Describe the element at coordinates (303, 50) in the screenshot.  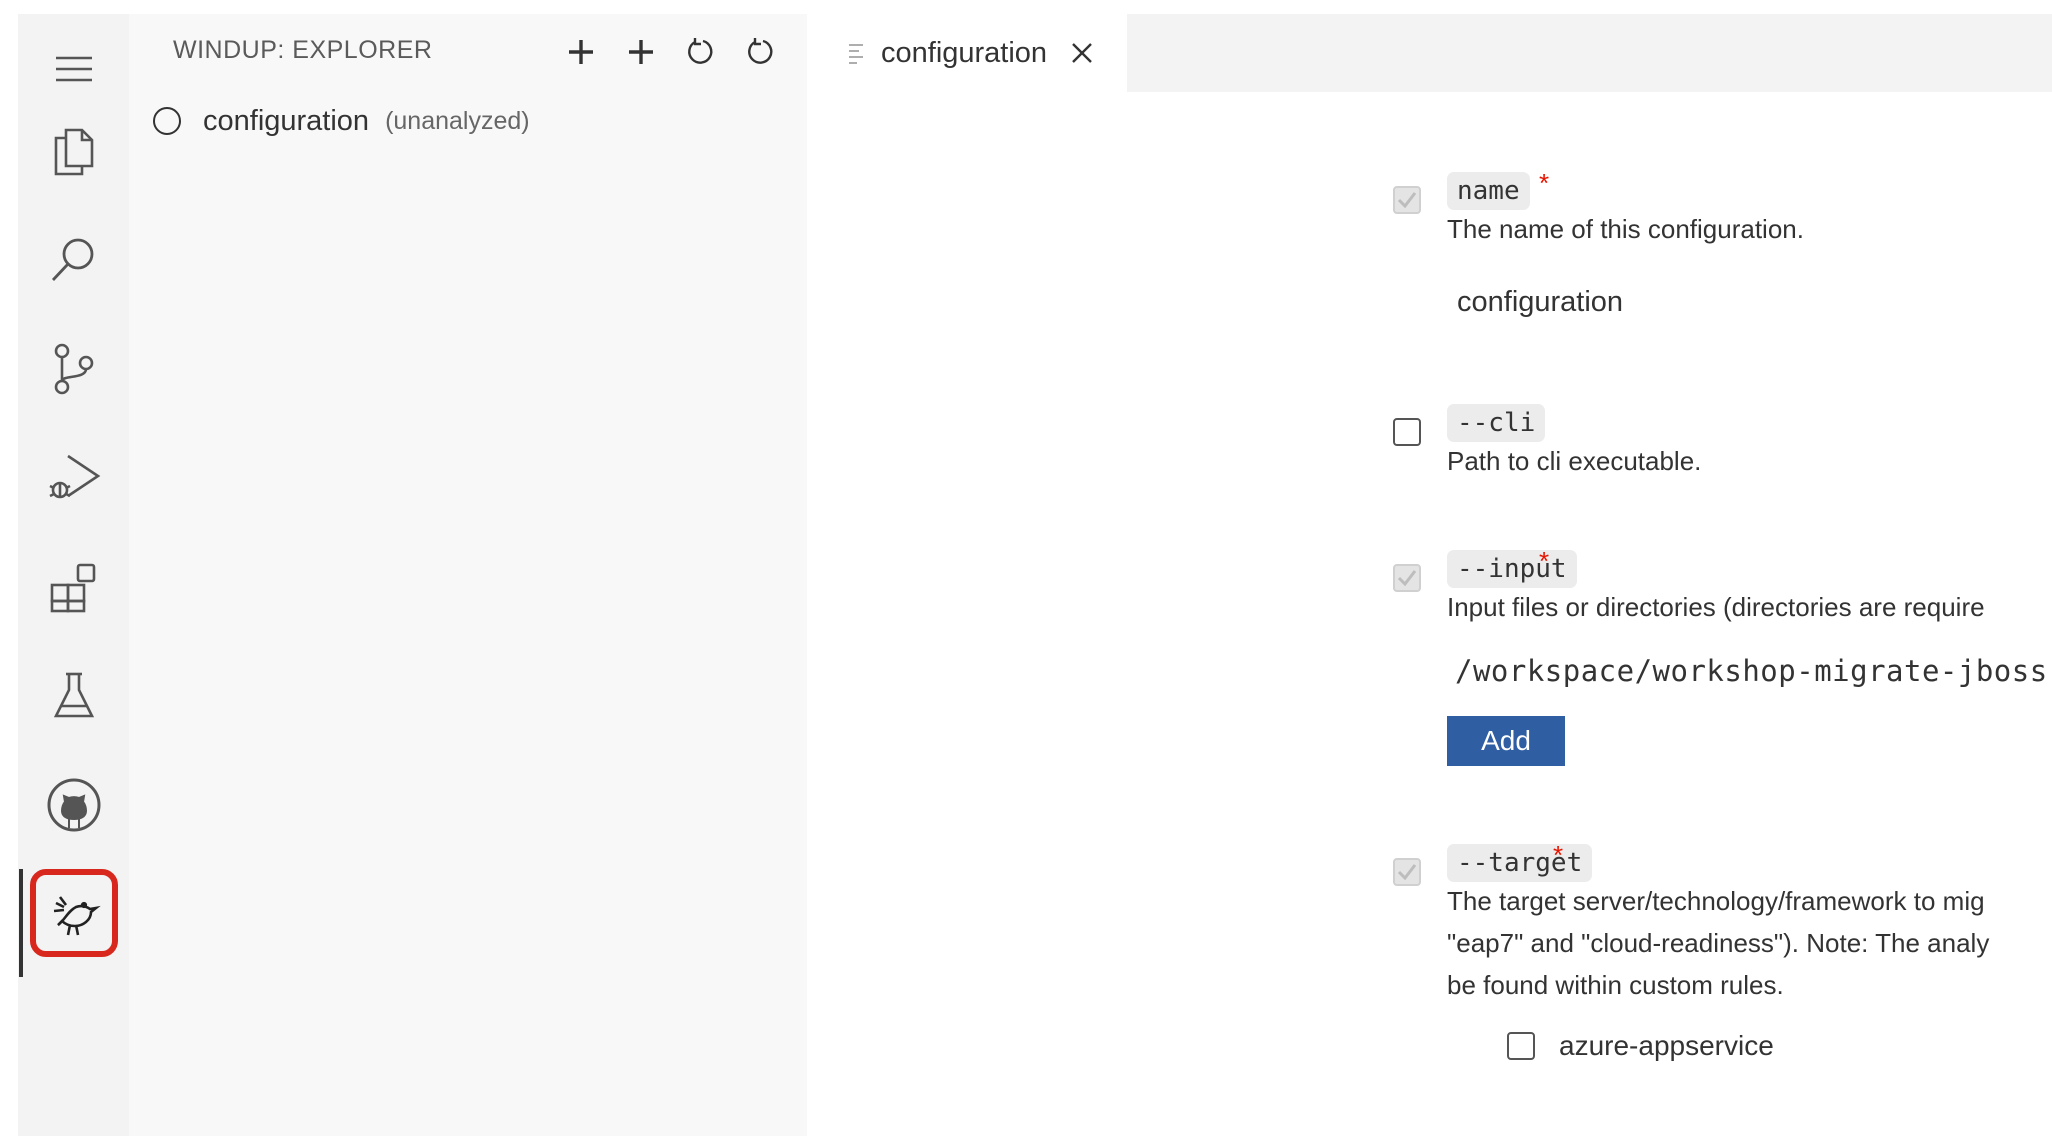
I see `sidebar-title: WINDUP: EXPLORER` at that location.